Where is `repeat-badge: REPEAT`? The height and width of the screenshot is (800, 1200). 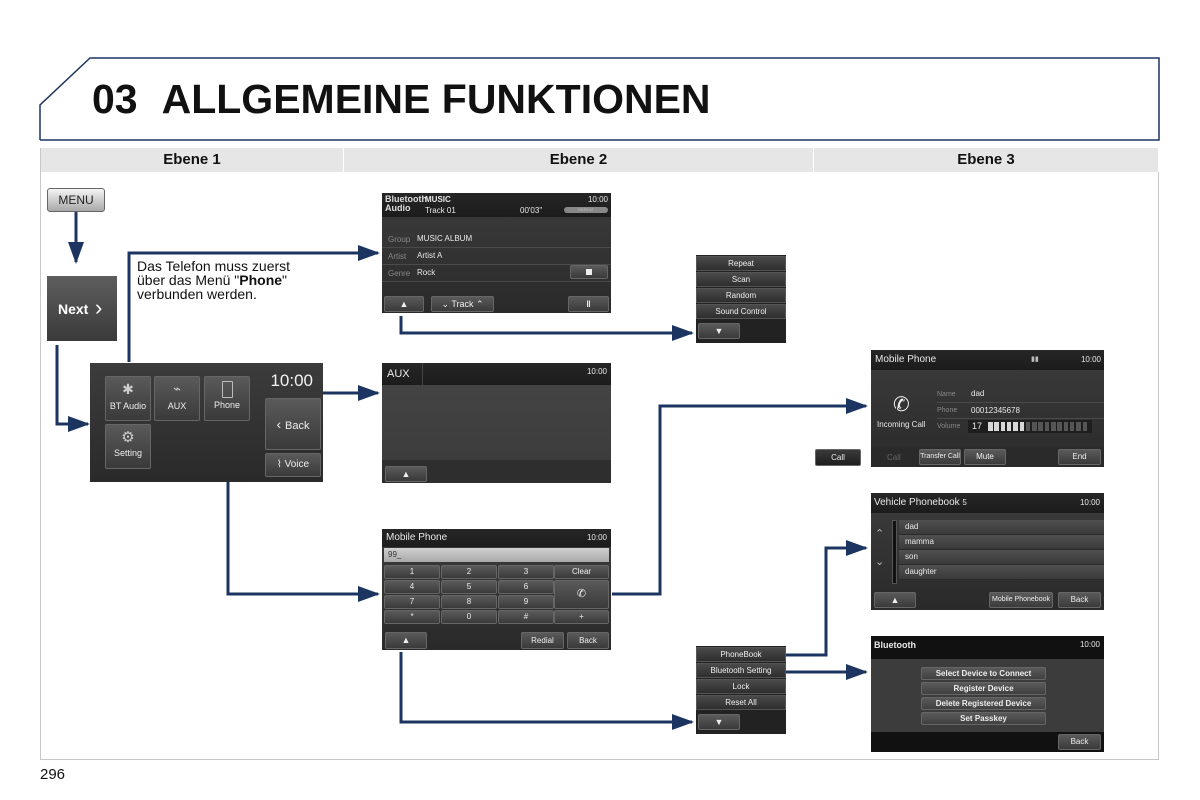 repeat-badge: REPEAT is located at coordinates (586, 210).